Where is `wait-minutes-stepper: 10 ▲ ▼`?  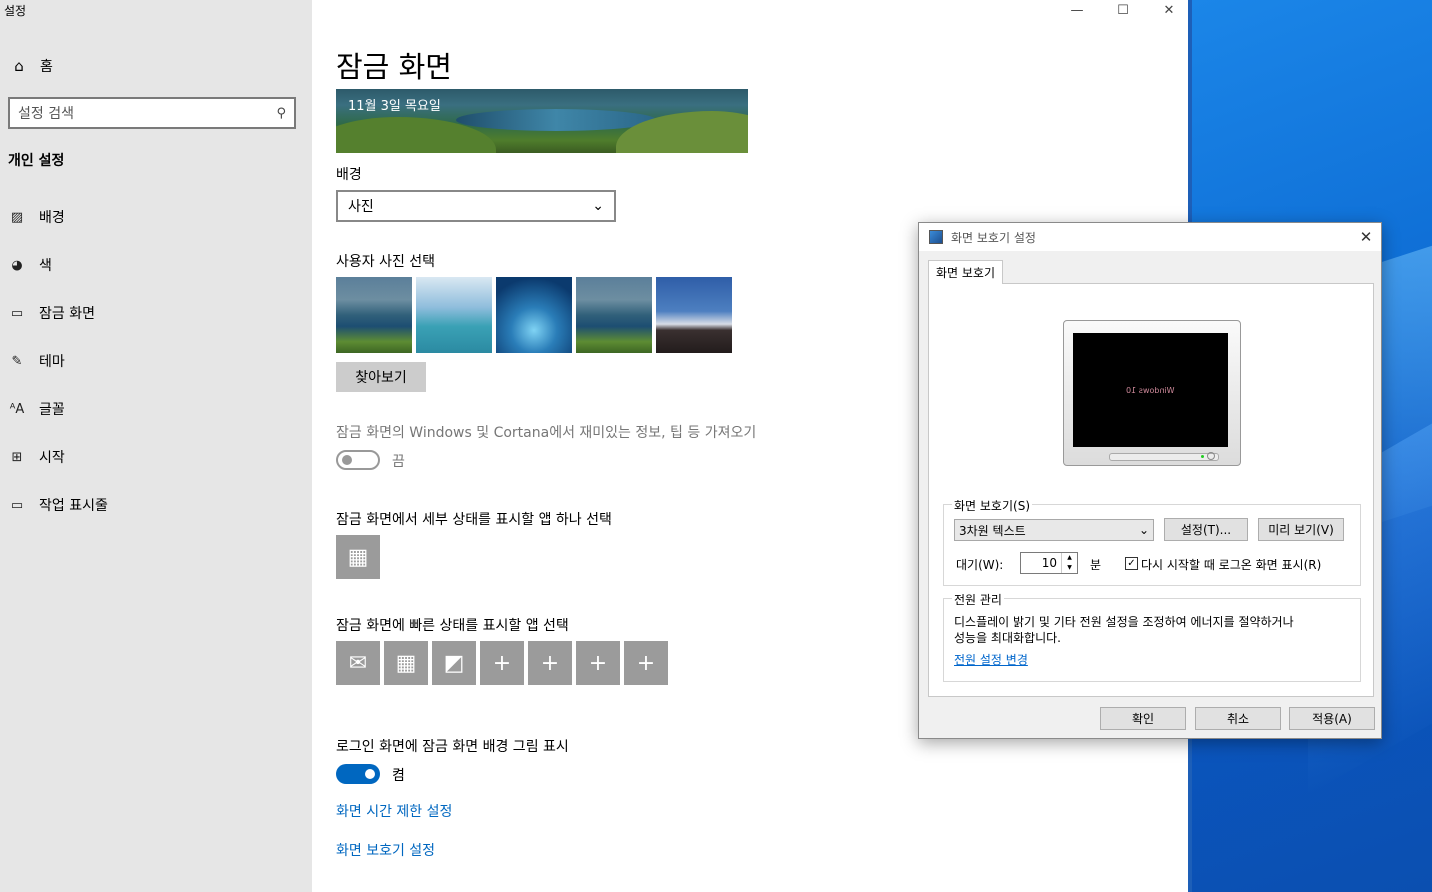
wait-minutes-stepper: 10 ▲ ▼ is located at coordinates (1049, 563).